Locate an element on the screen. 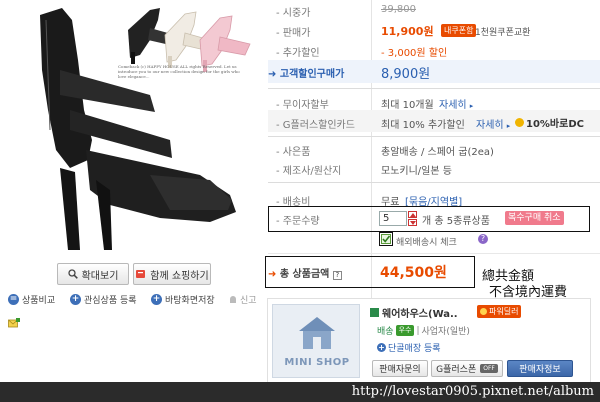  off-badge: OFF is located at coordinates (489, 368).